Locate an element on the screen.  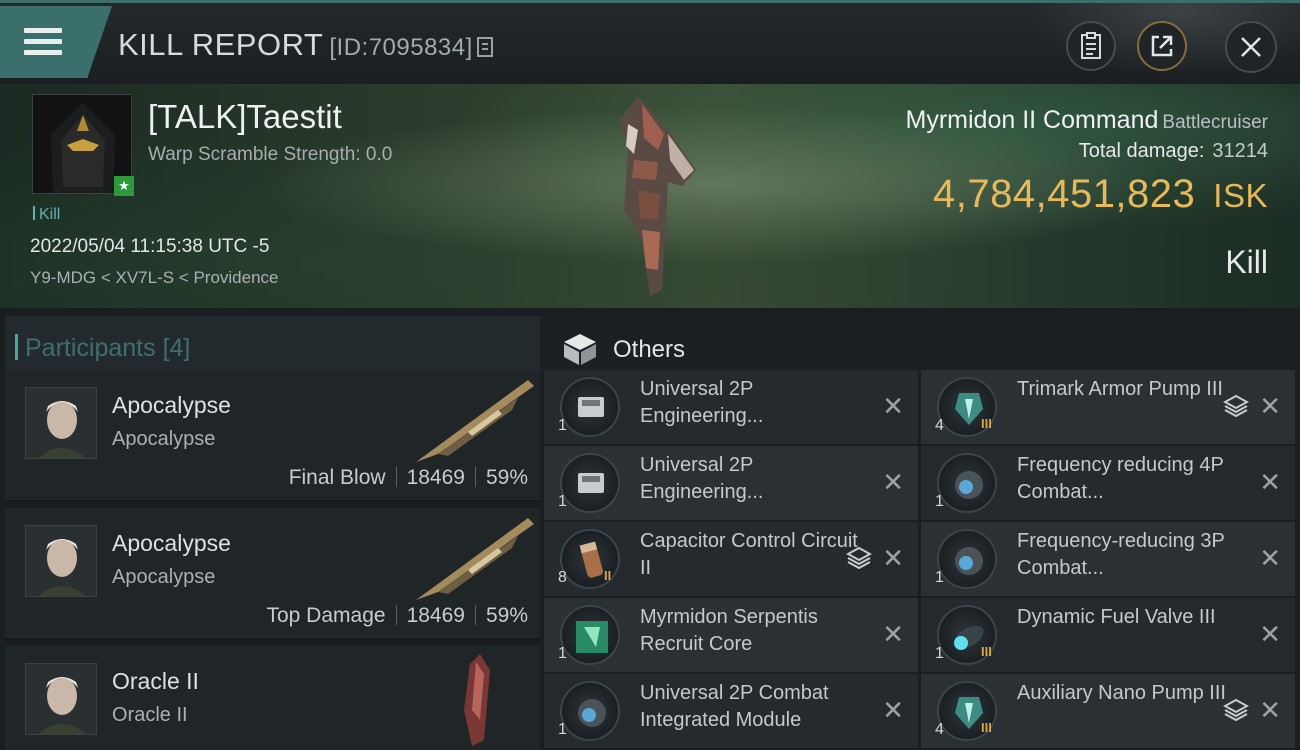
ship-class: Battlecruiser is located at coordinates (1215, 122).